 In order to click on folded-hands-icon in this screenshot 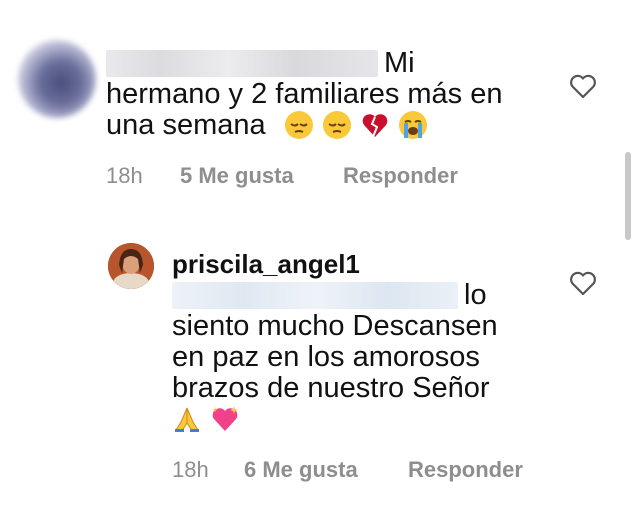, I will do `click(187, 419)`.